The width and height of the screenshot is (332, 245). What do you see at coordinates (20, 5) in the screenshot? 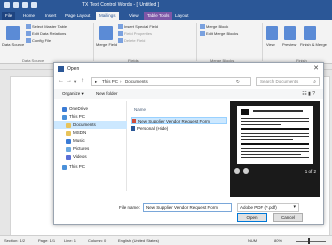
I see `quick-access-toolbar` at bounding box center [20, 5].